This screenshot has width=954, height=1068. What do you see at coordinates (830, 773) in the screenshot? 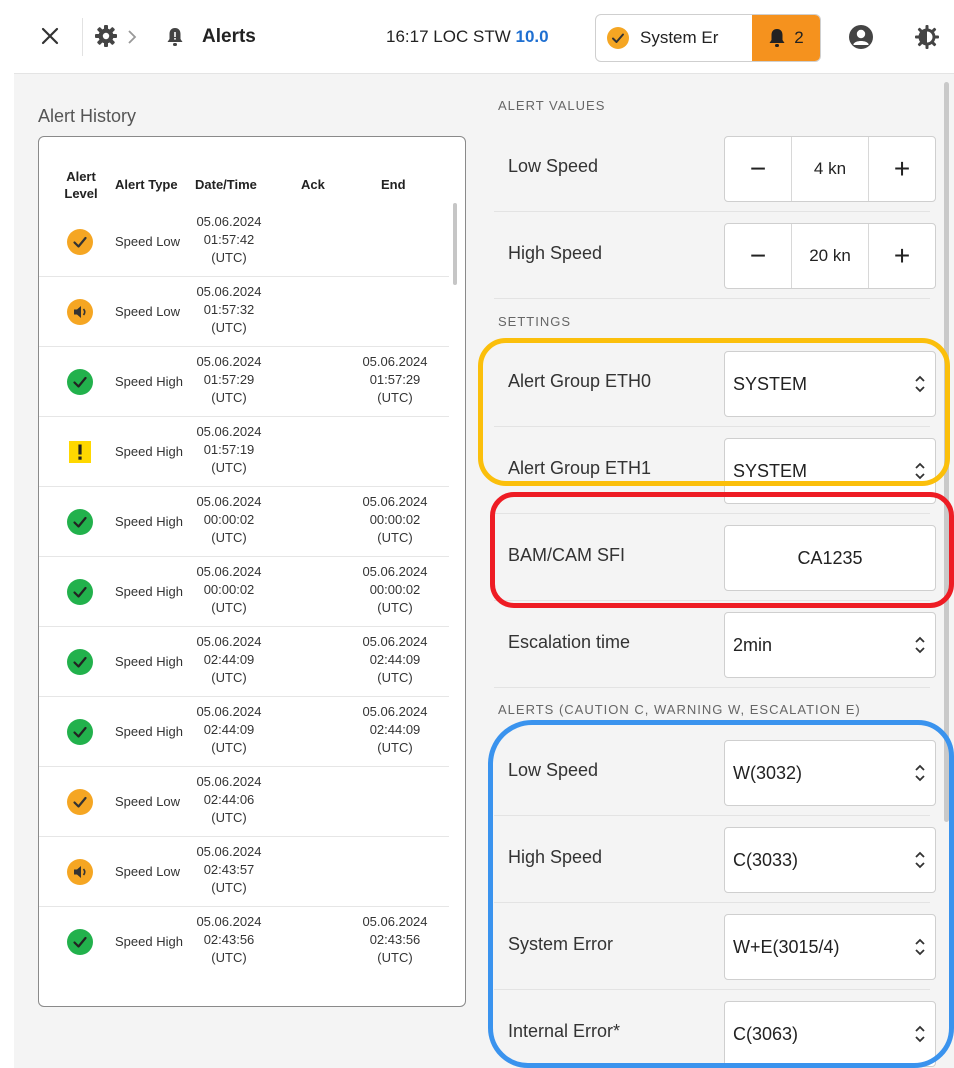
I see `alert-low-speed-select: W(3032)` at bounding box center [830, 773].